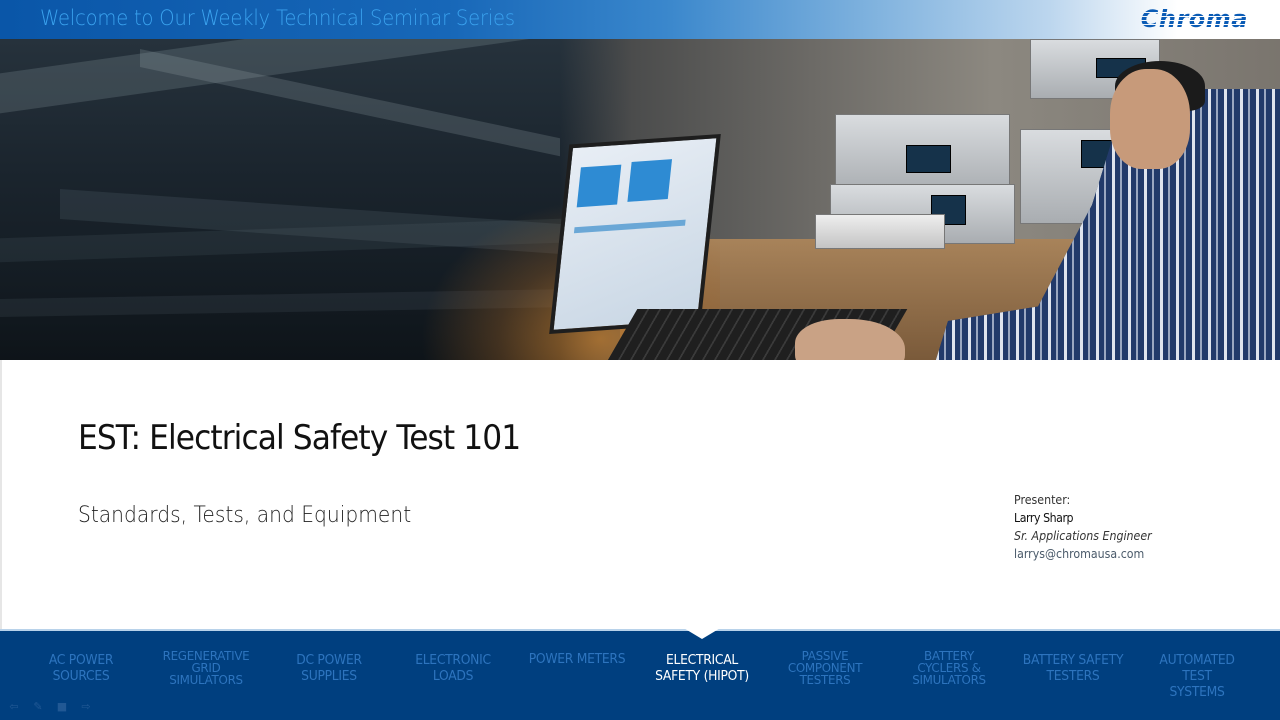  Describe the element at coordinates (635, 234) in the screenshot. I see `laptop-screen` at that location.